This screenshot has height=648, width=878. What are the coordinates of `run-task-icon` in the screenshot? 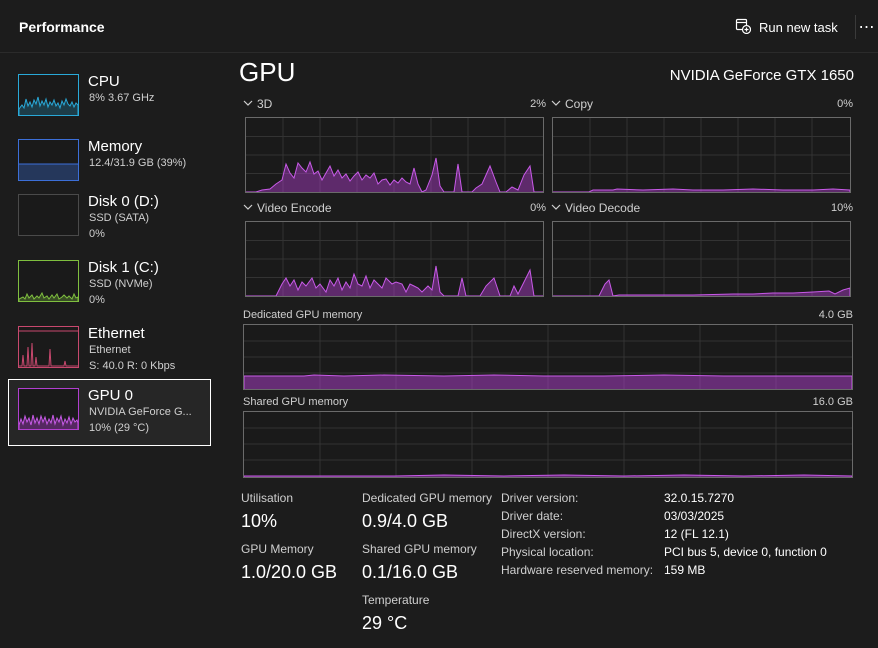 It's located at (743, 27).